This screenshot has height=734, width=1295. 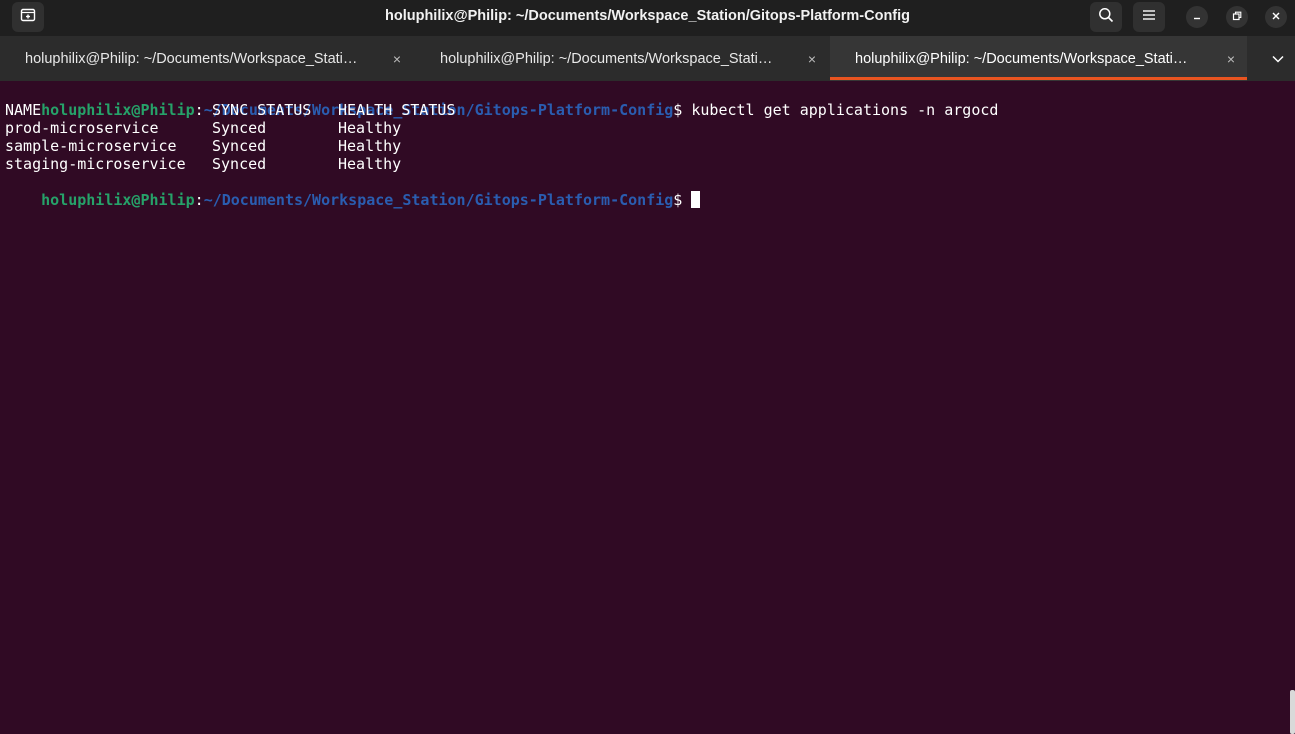 I want to click on header-name: NAME, so click(x=23, y=110).